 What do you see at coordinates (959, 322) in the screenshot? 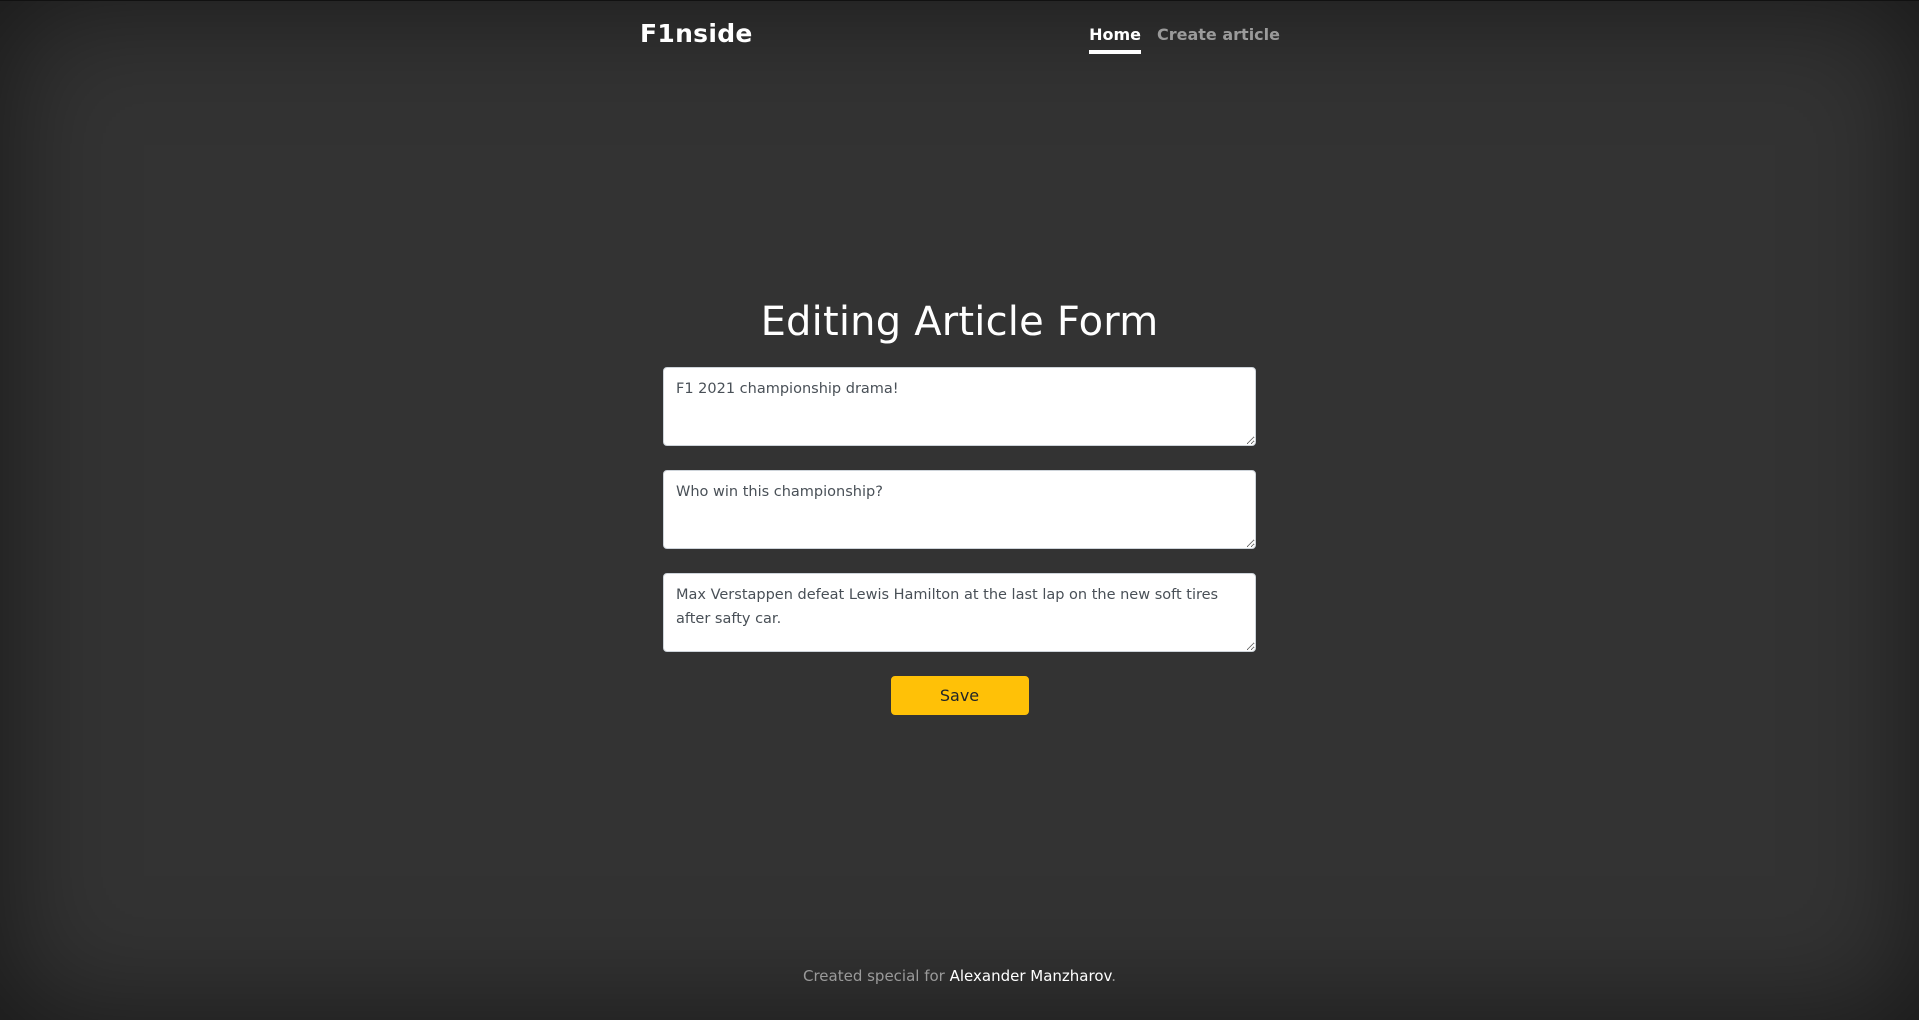
I see `page-title: Editing Article Form` at bounding box center [959, 322].